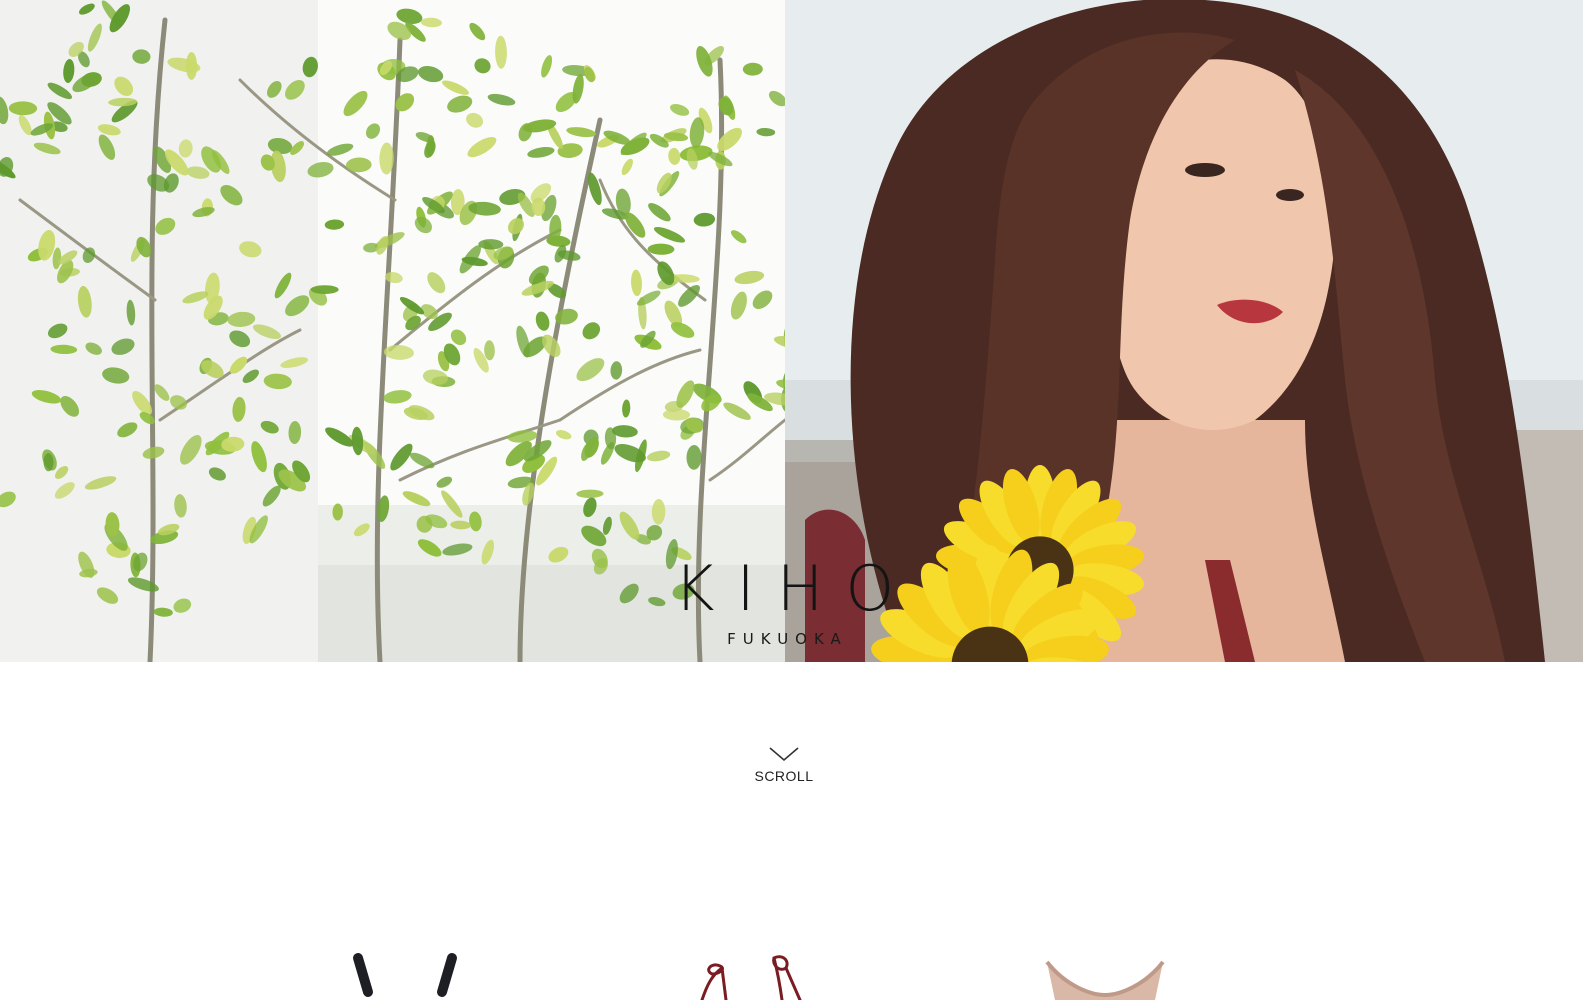 The width and height of the screenshot is (1583, 1000). Describe the element at coordinates (795, 588) in the screenshot. I see `brand-name: KIHO` at that location.